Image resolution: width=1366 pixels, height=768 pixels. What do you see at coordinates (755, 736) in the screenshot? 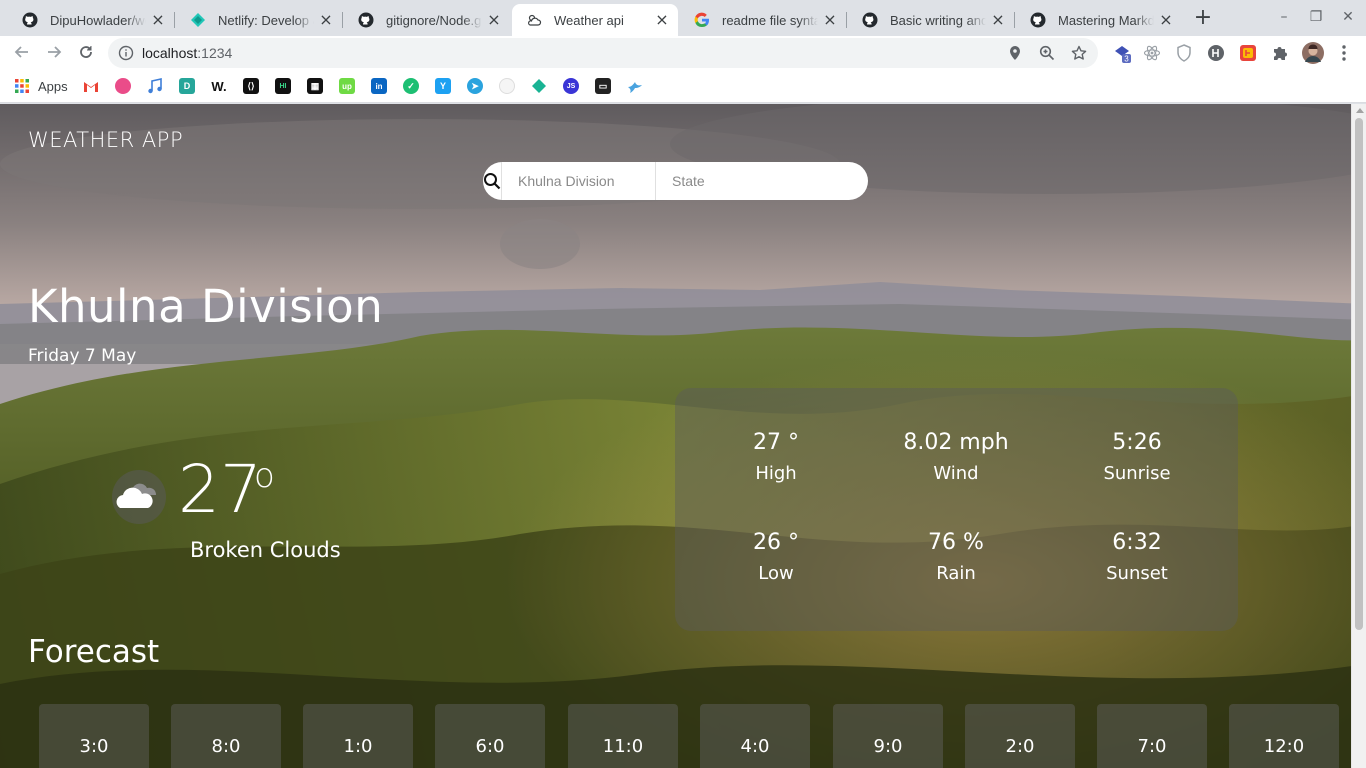
I see `forecast-card: 4:0` at bounding box center [755, 736].